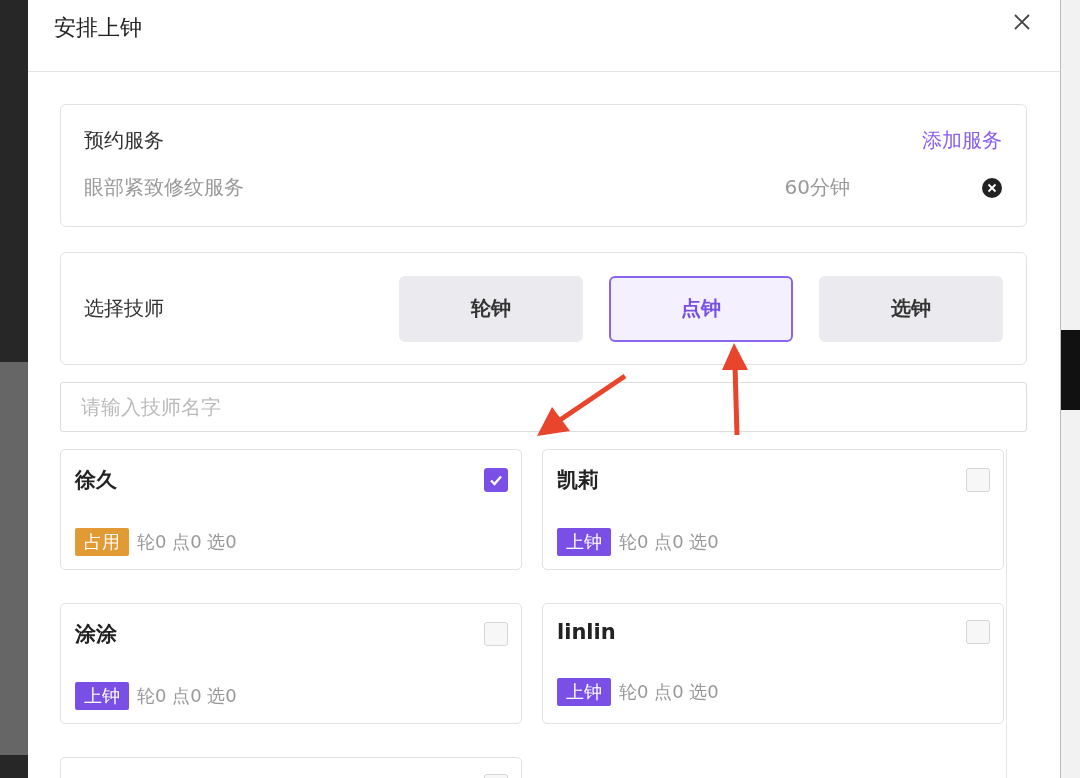 The height and width of the screenshot is (778, 1080). Describe the element at coordinates (102, 542) in the screenshot. I see `status-tag: 占用` at that location.